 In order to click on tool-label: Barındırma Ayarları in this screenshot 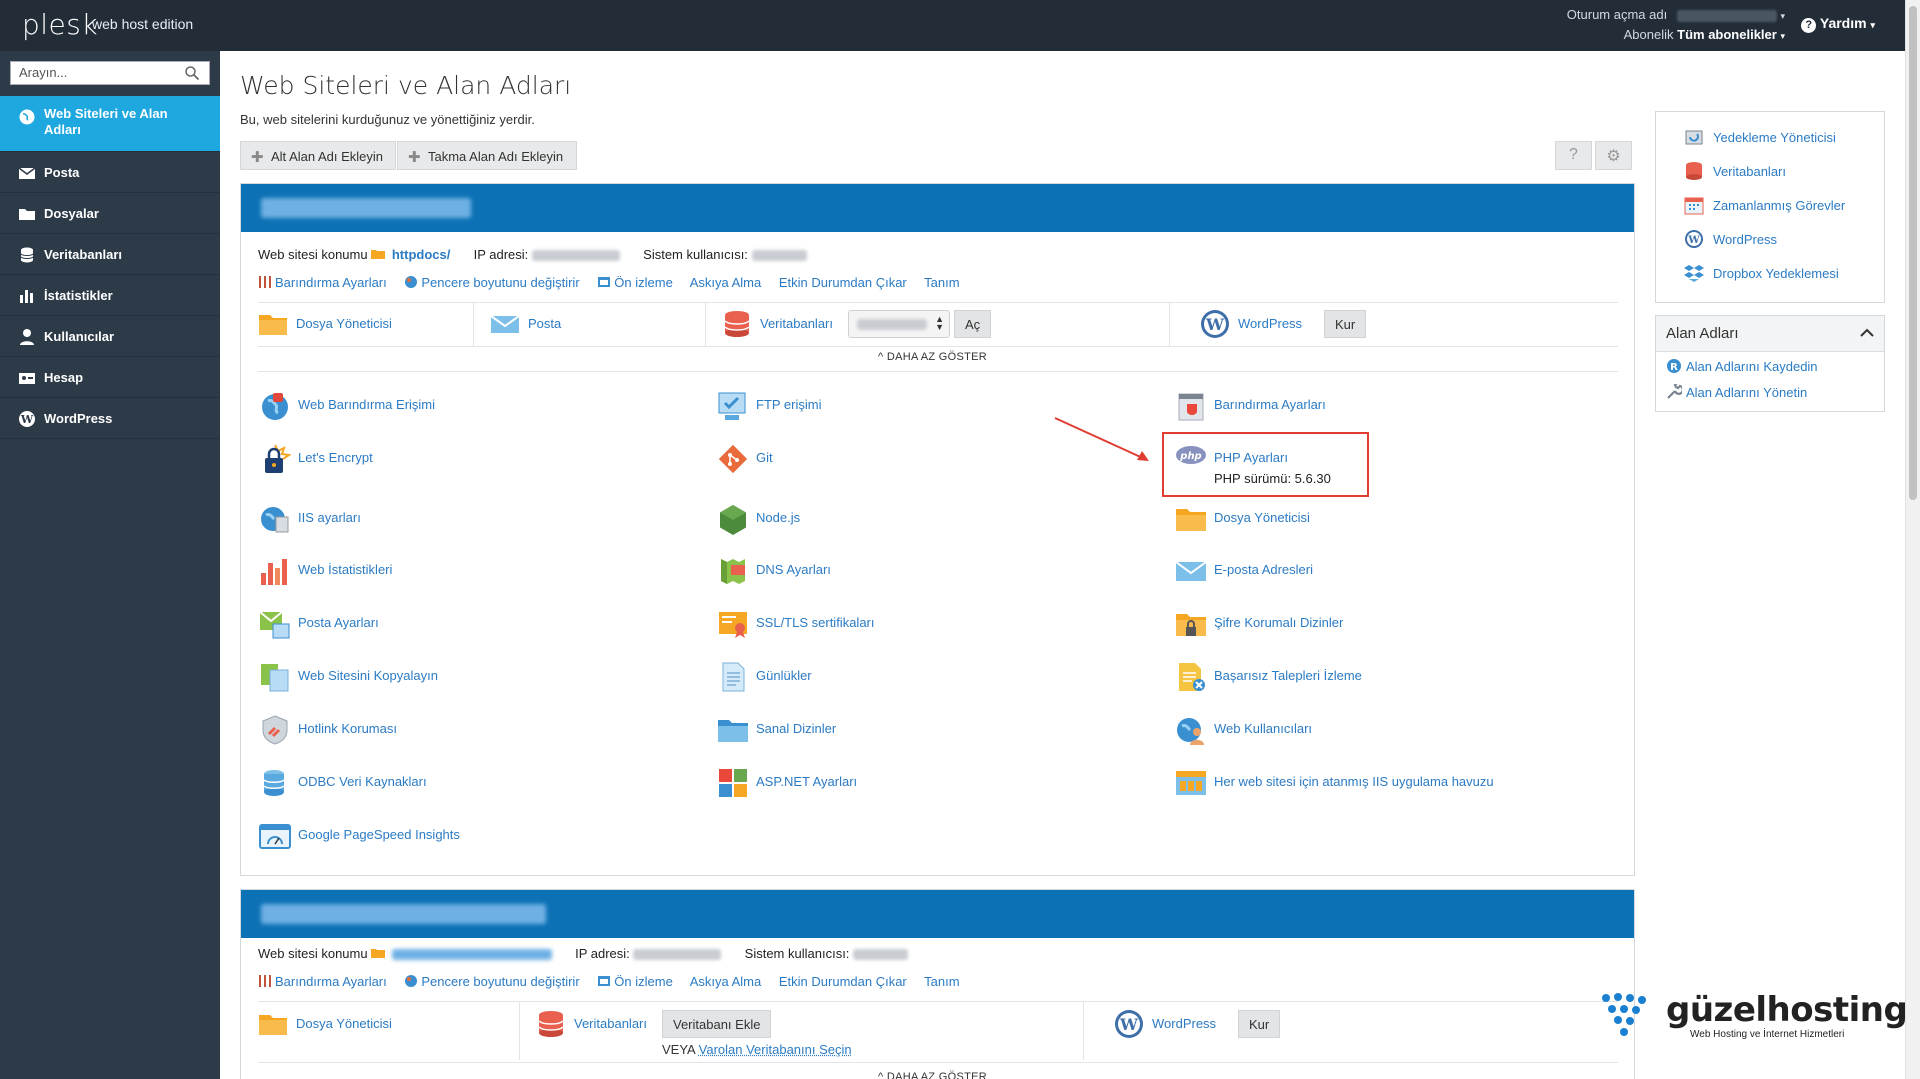, I will do `click(1270, 404)`.